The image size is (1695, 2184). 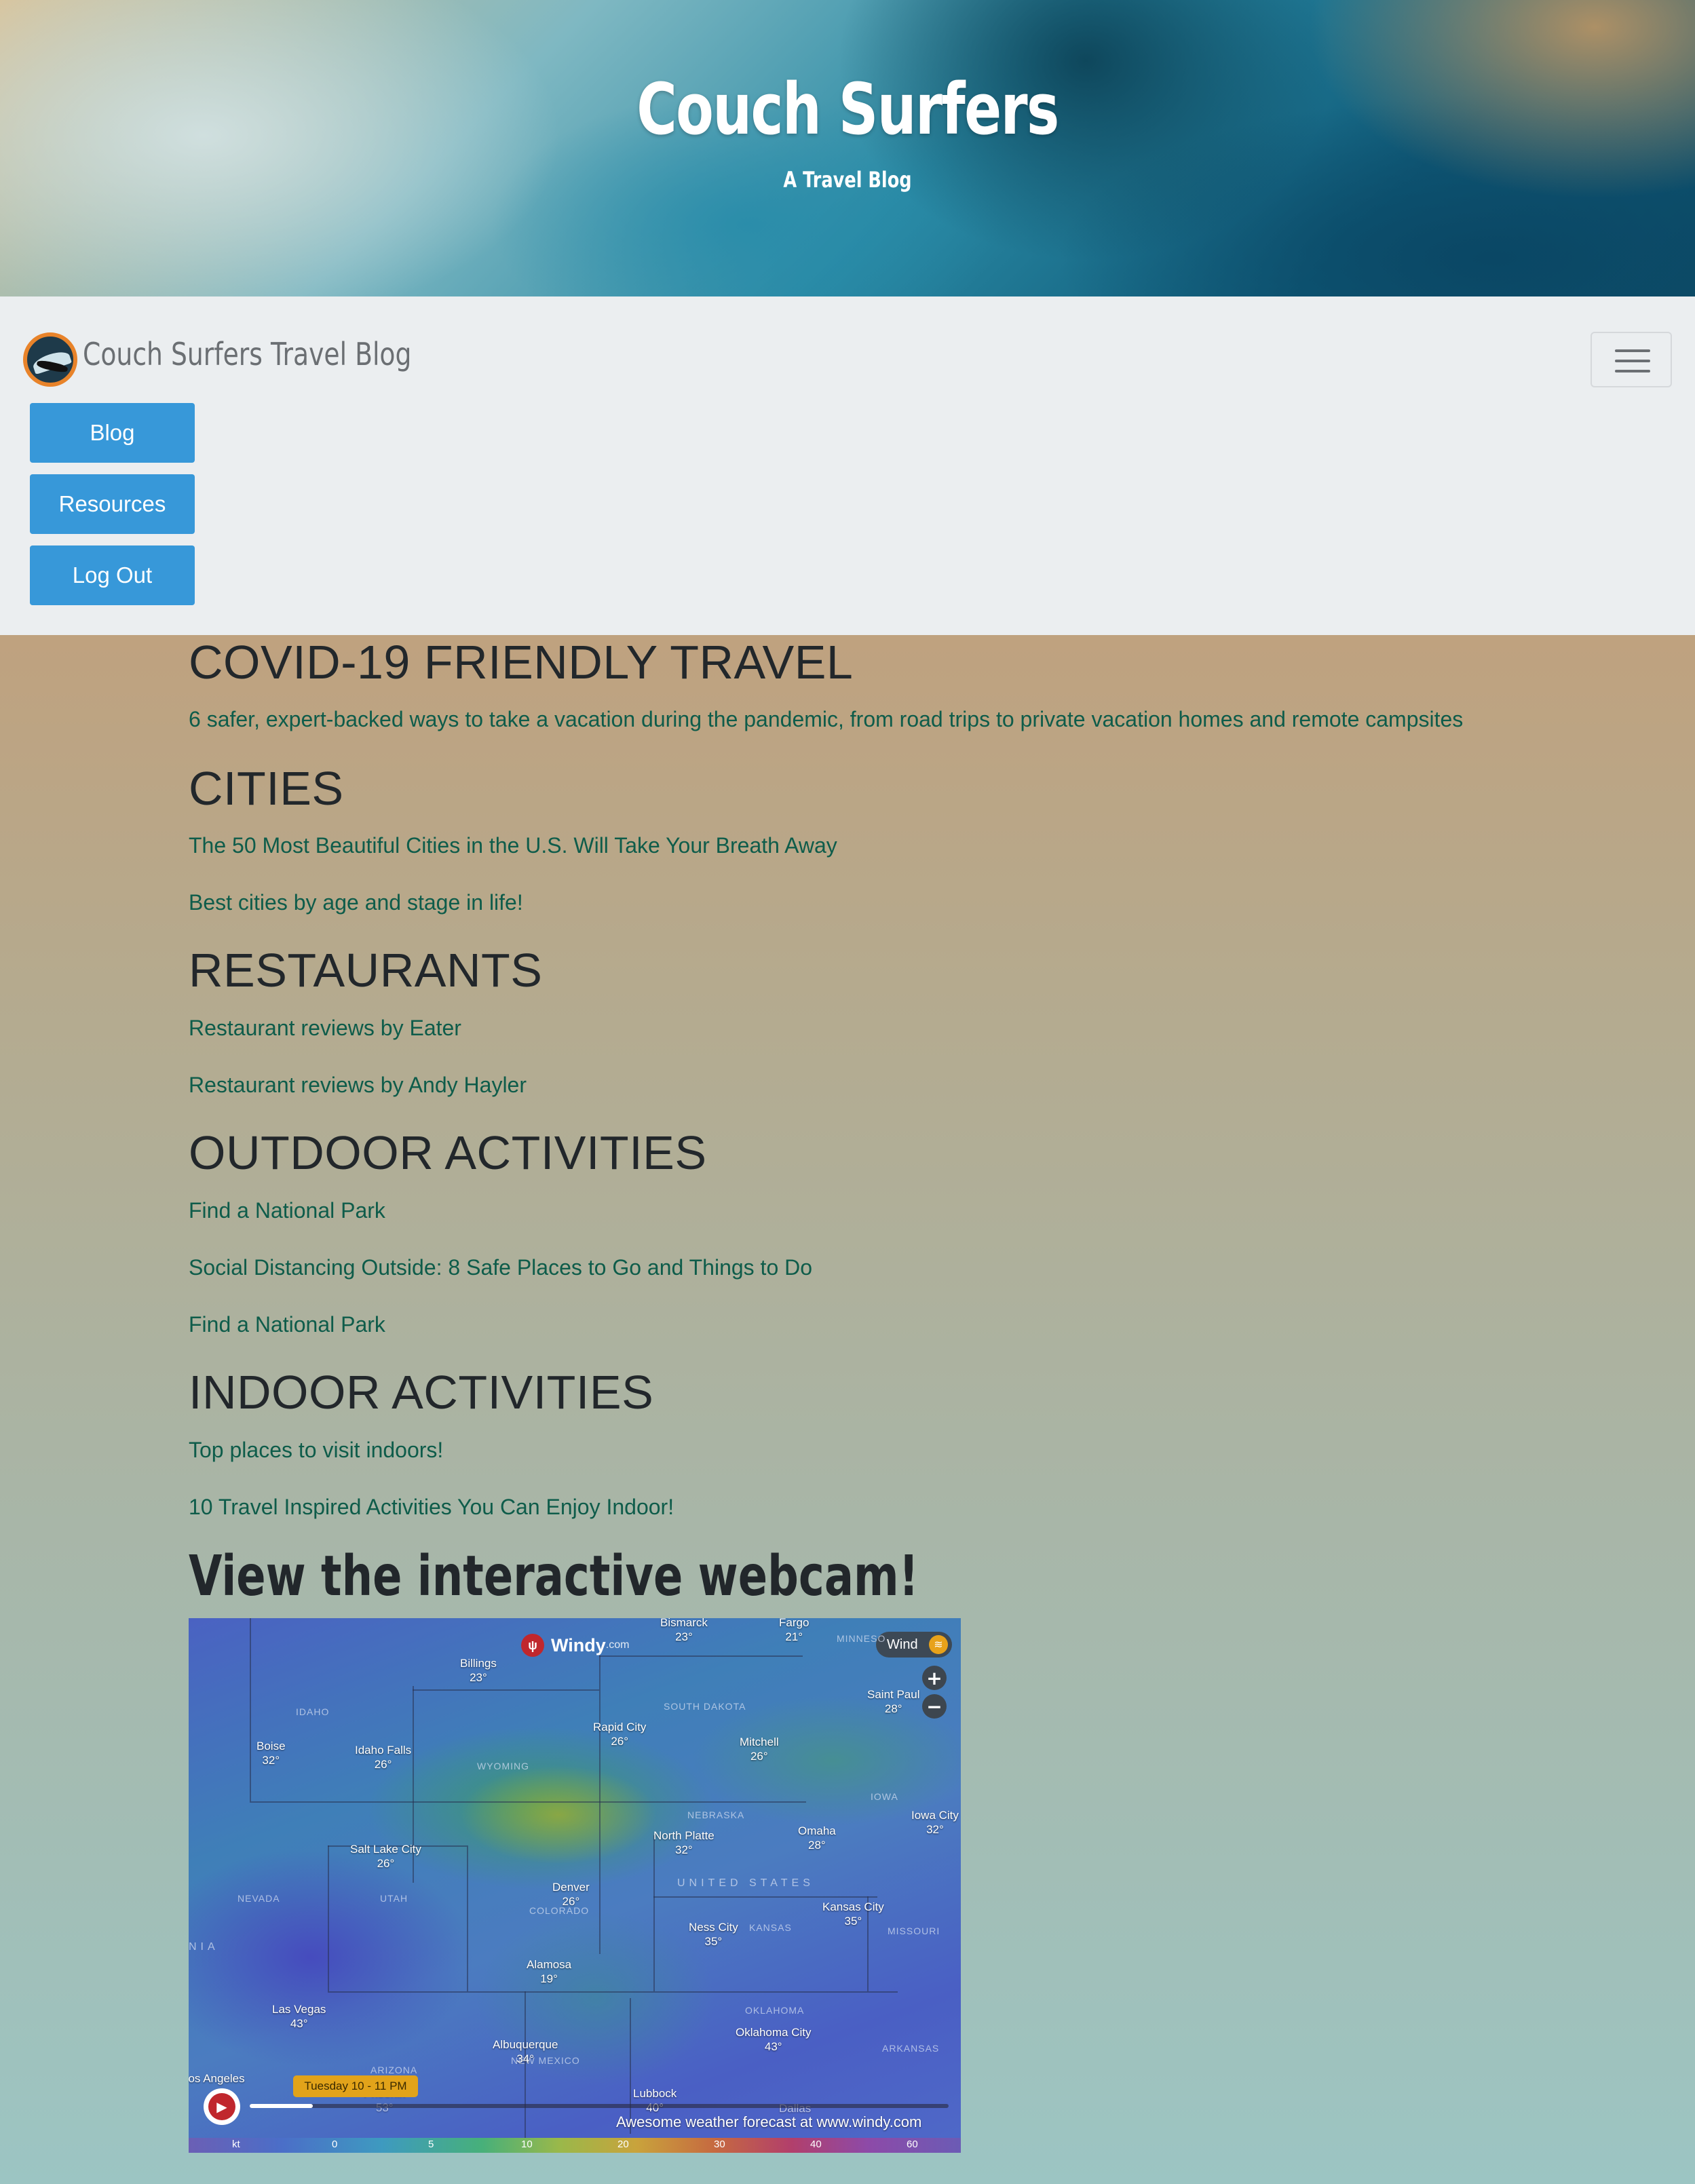 I want to click on windy-icon: ψ, so click(x=532, y=1645).